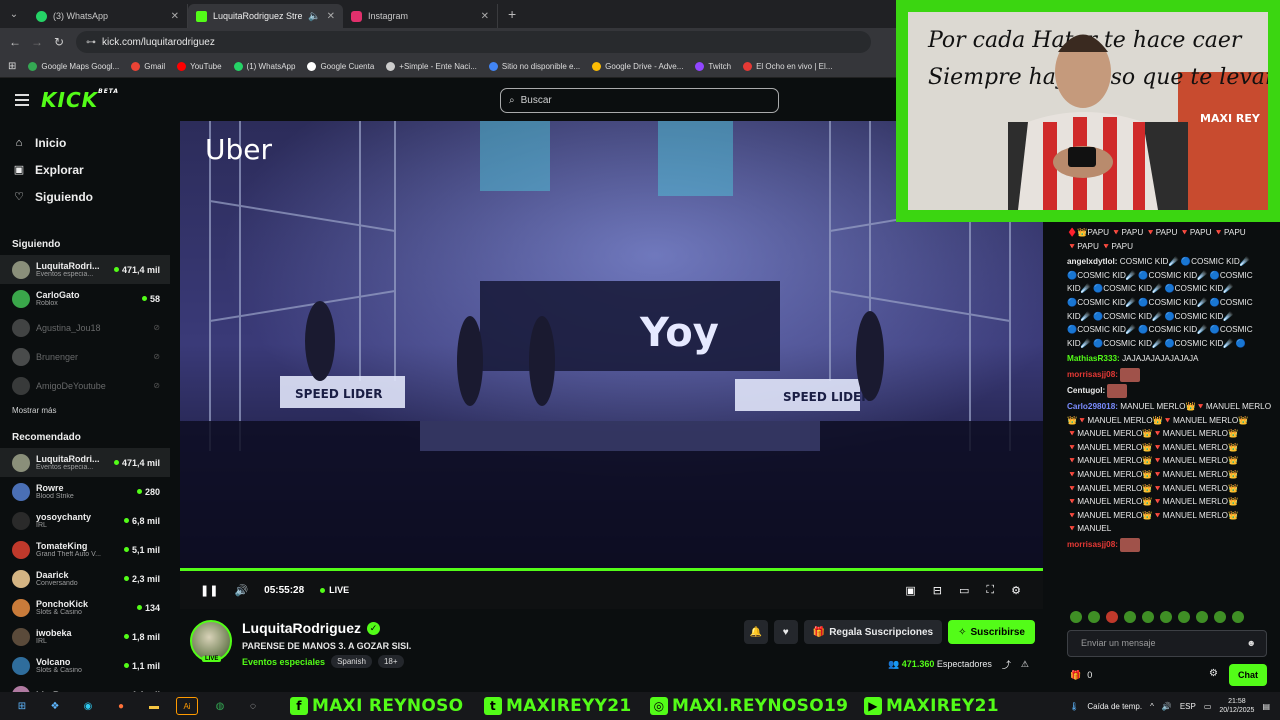 This screenshot has width=1280, height=720. What do you see at coordinates (388, 706) in the screenshot?
I see `social-label: MAXI REYNOSO` at bounding box center [388, 706].